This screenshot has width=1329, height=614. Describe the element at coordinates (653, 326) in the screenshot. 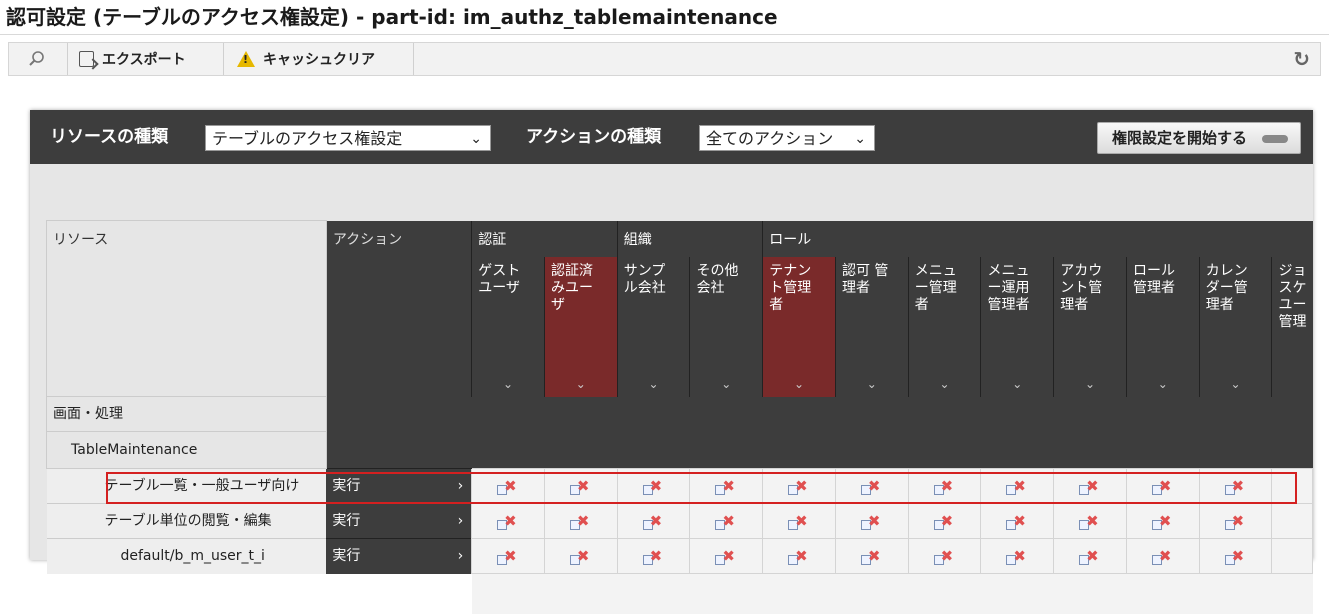

I see `column-header: サンプ ル会社 ⌄` at that location.